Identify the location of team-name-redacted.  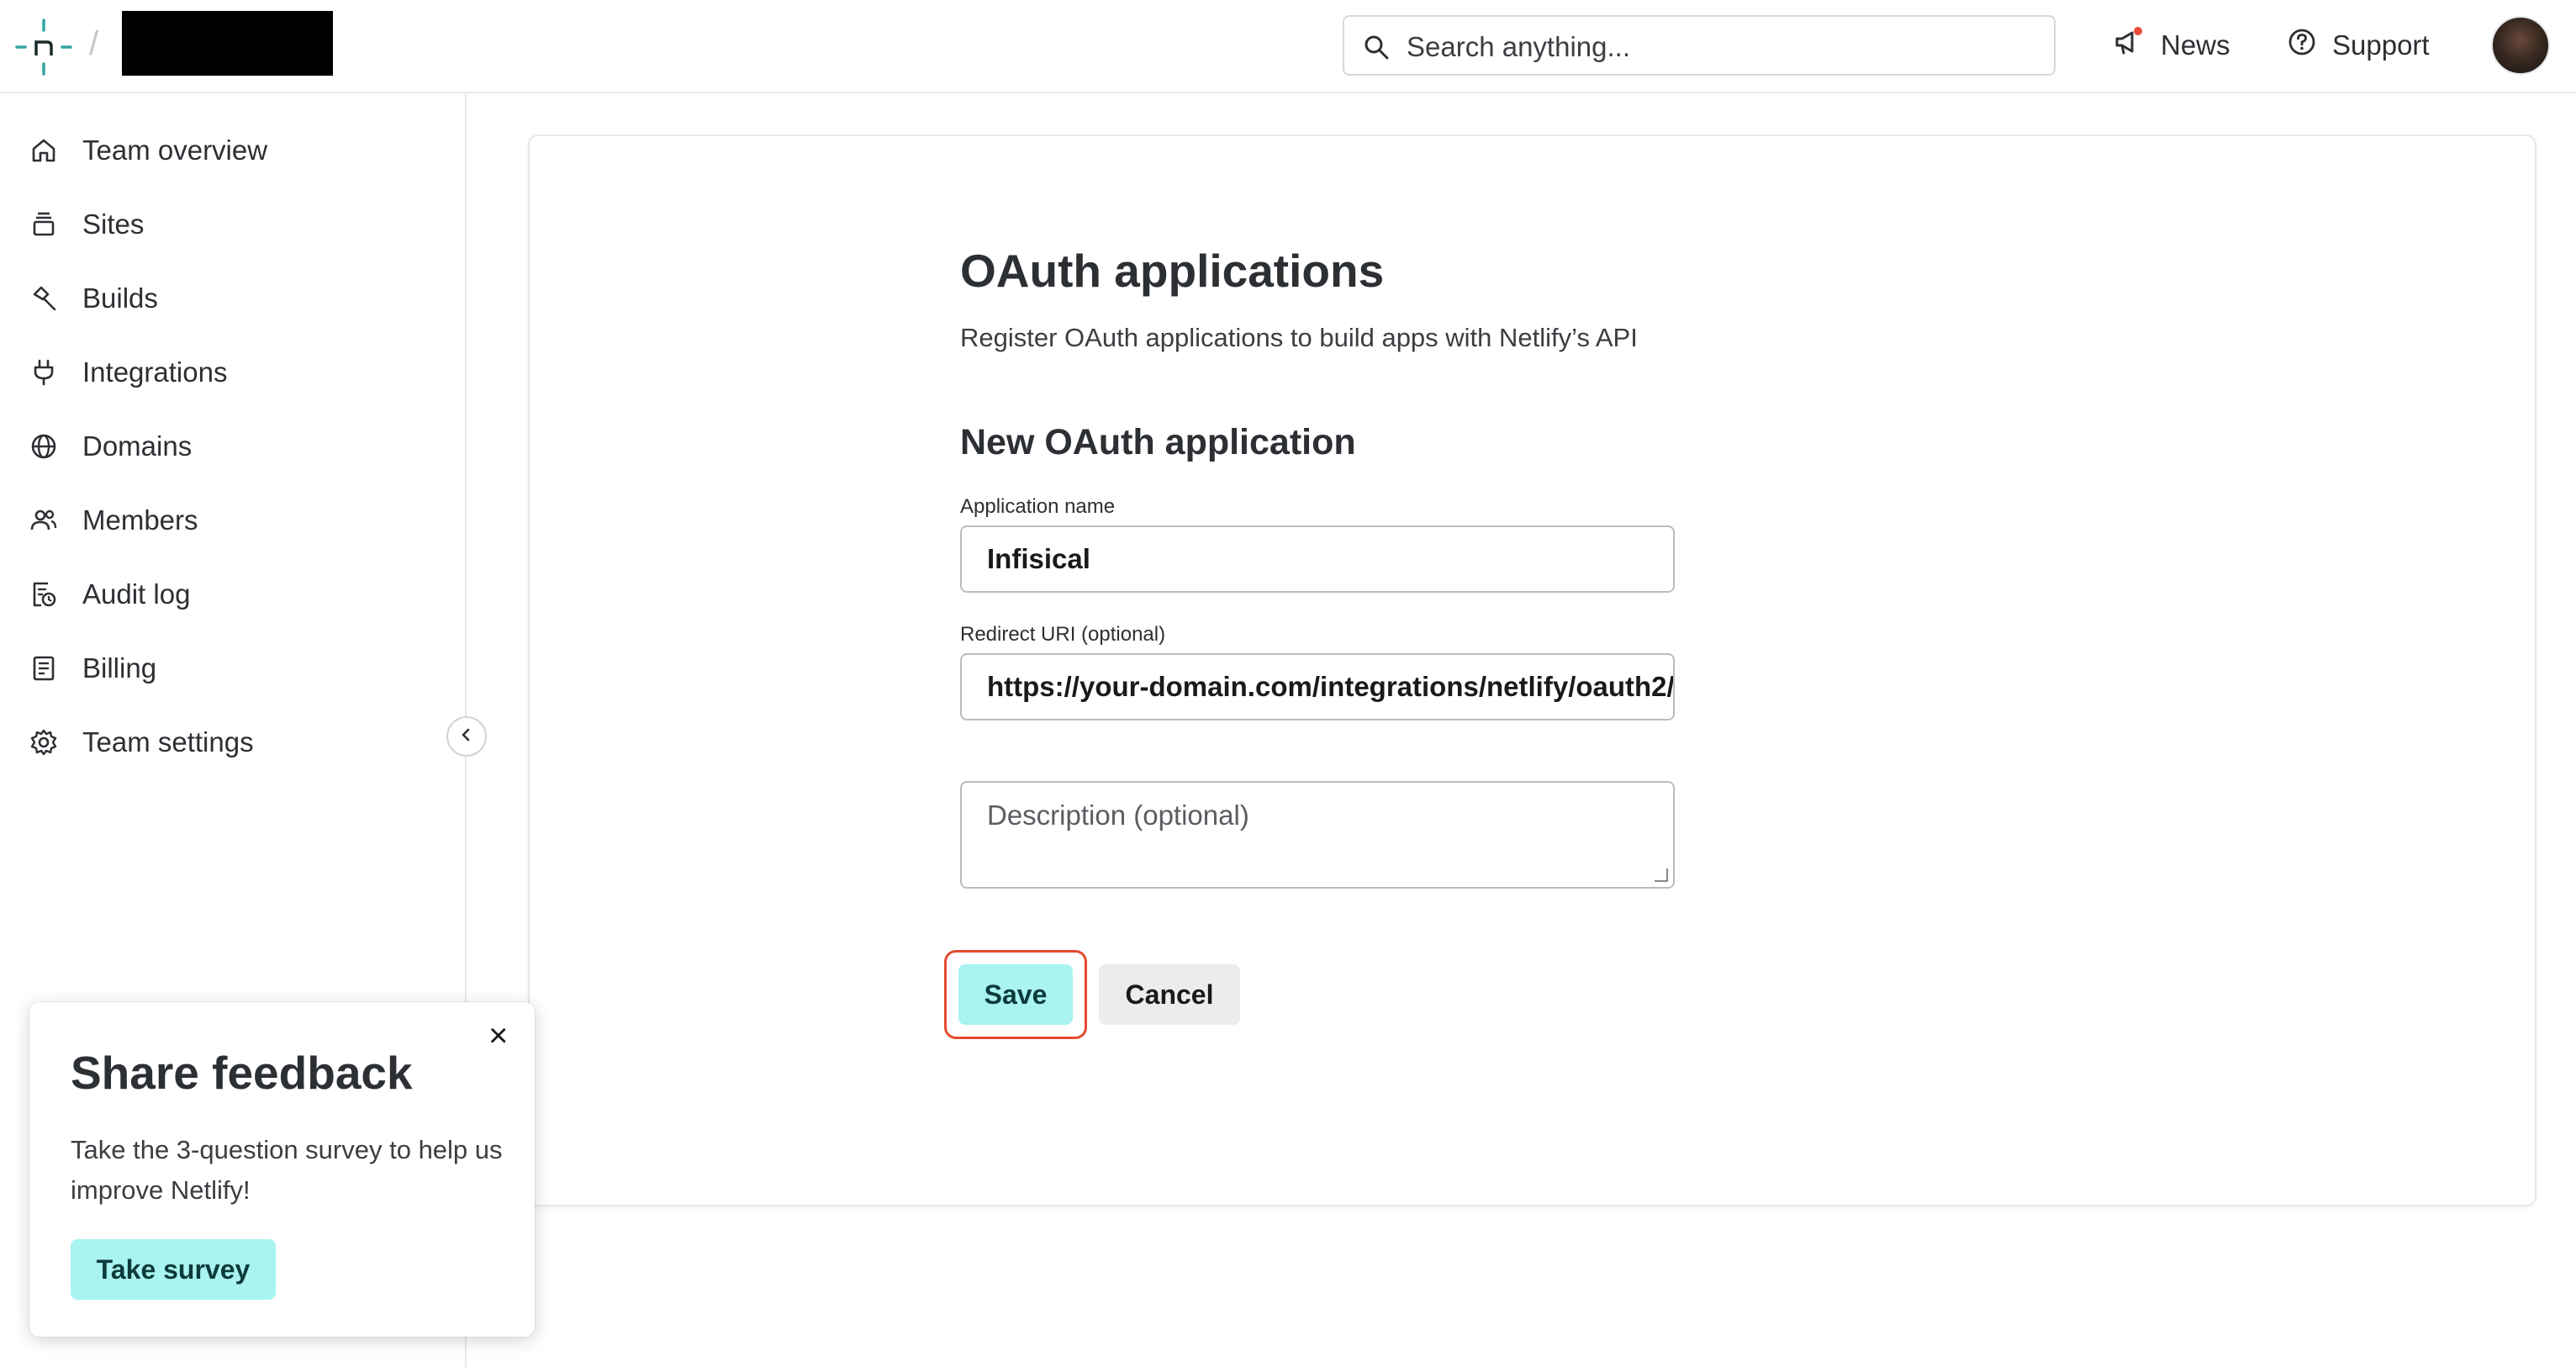
(228, 44).